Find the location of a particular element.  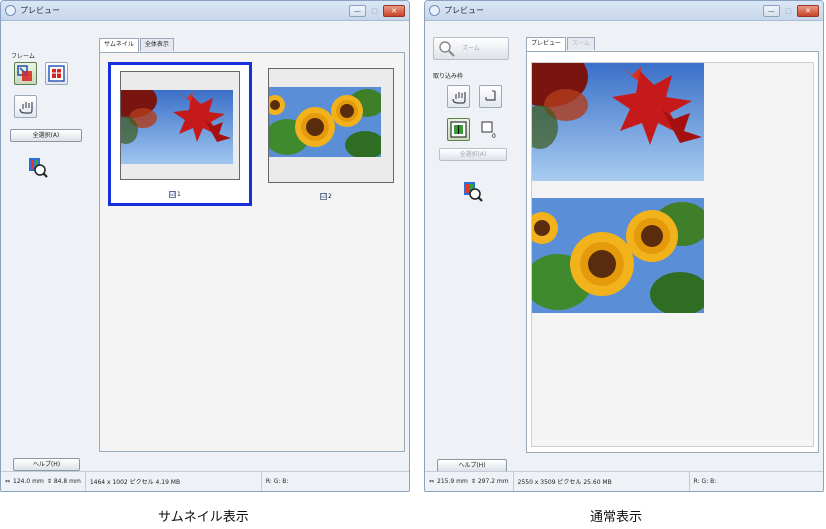

status-pixels: 2550 x 3509 ピクセル 25.60 MB is located at coordinates (602, 481).